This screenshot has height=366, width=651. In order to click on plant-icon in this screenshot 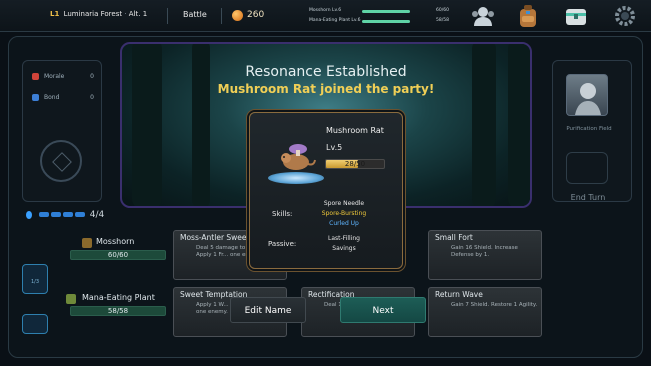, I will do `click(71, 299)`.